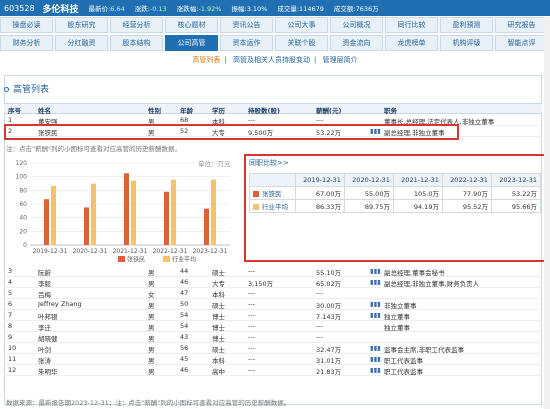 Image resolution: width=550 pixels, height=409 pixels. I want to click on comparison-value: 77.90万, so click(466, 193).